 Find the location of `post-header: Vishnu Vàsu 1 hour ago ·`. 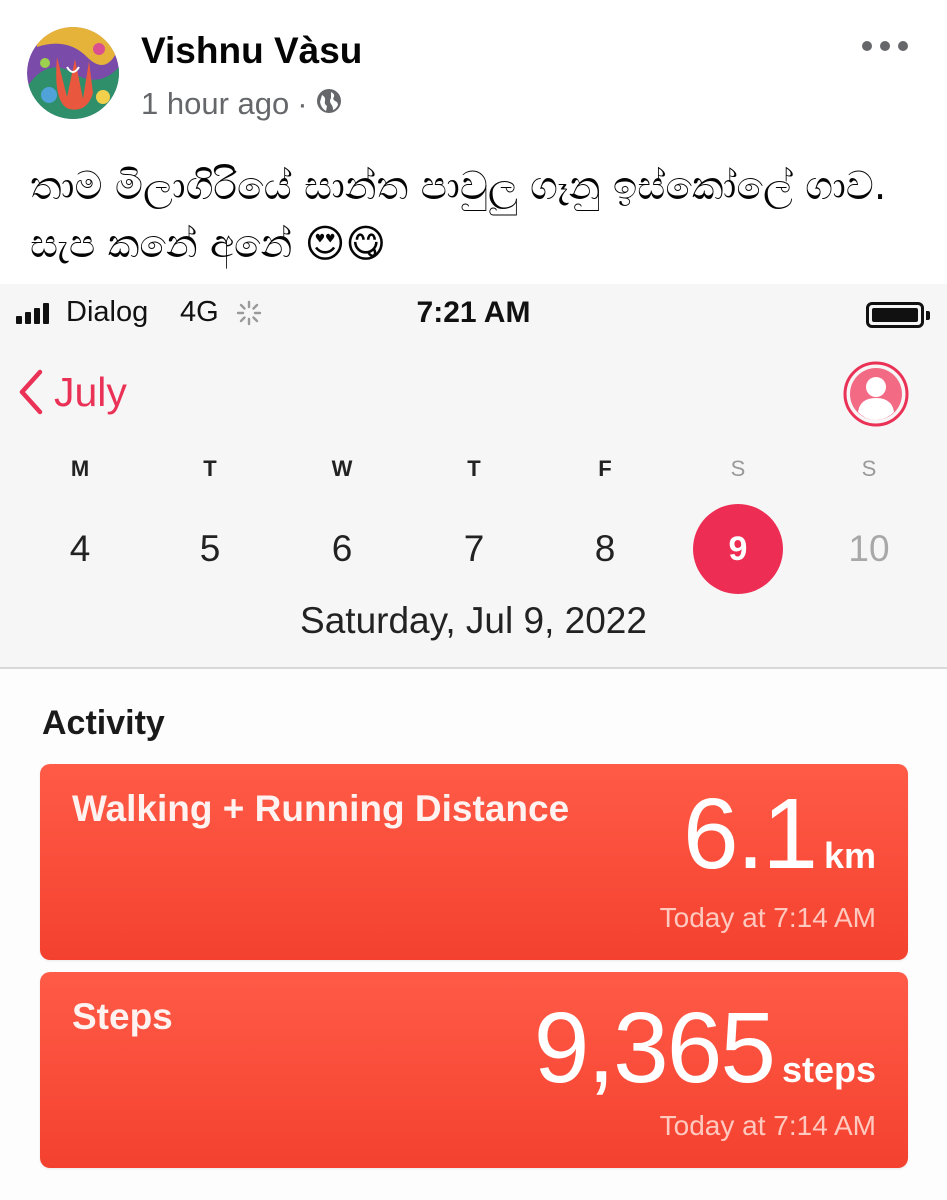

post-header: Vishnu Vàsu 1 hour ago · is located at coordinates (473, 70).